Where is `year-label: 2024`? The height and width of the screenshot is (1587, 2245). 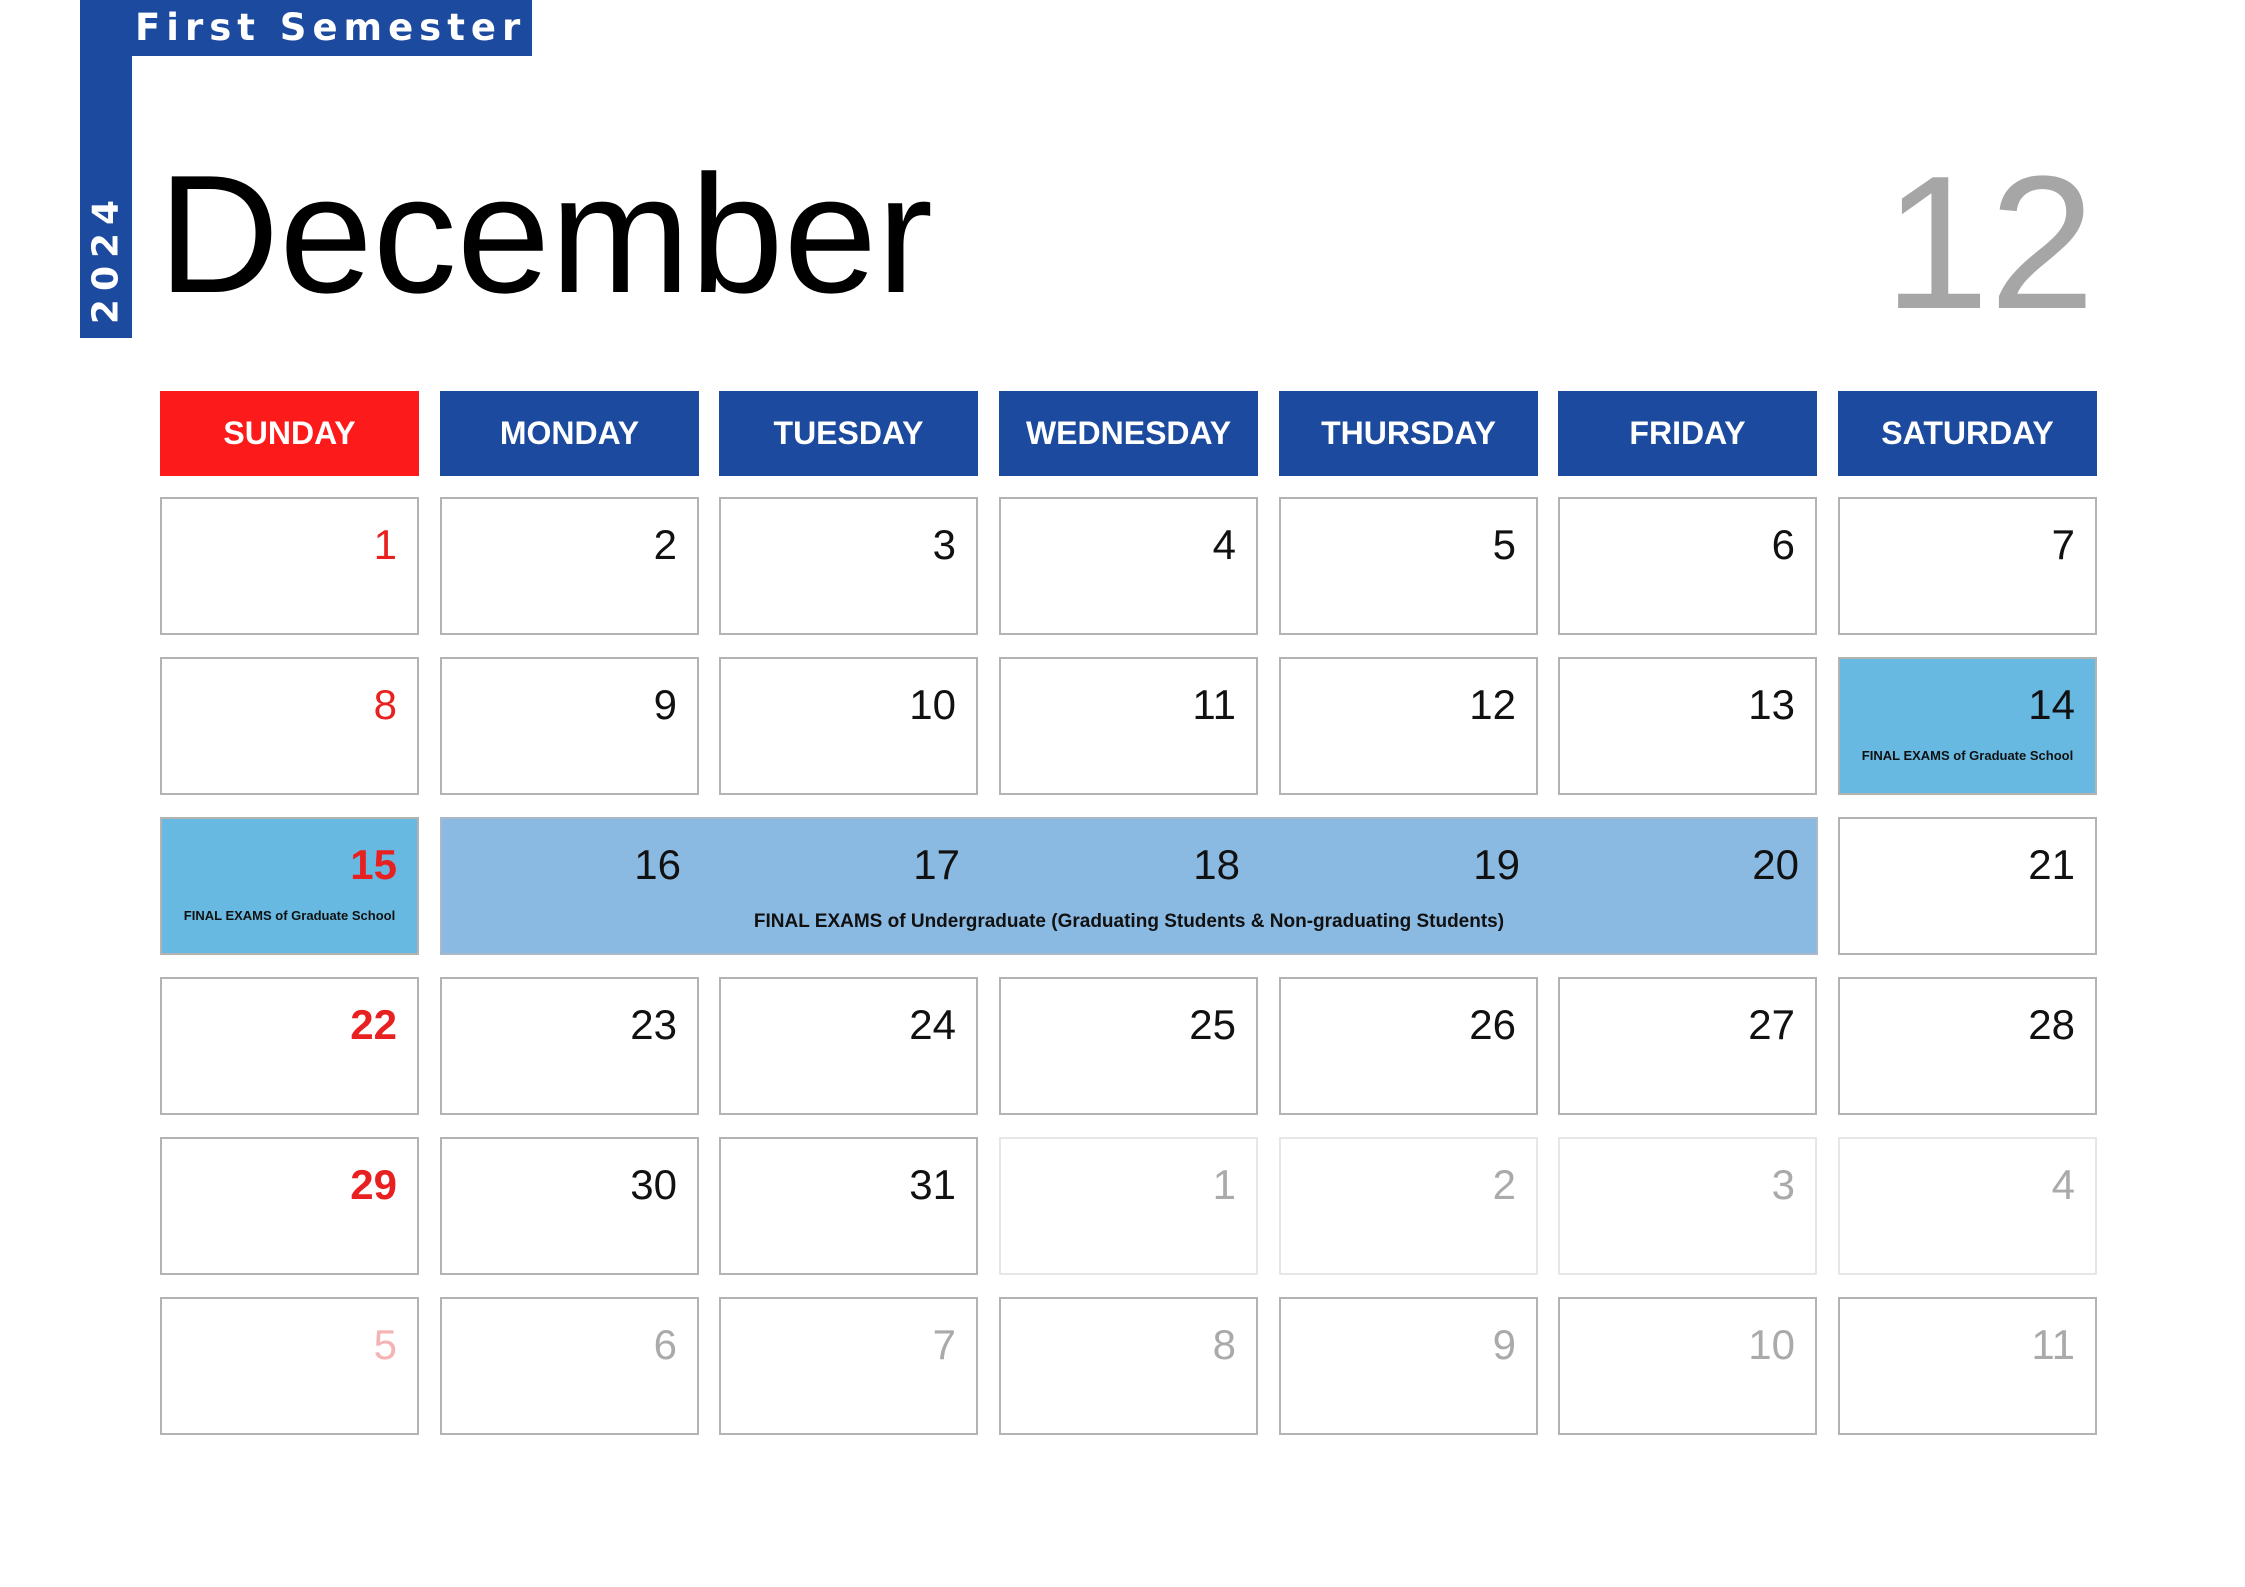 year-label: 2024 is located at coordinates (106, 258).